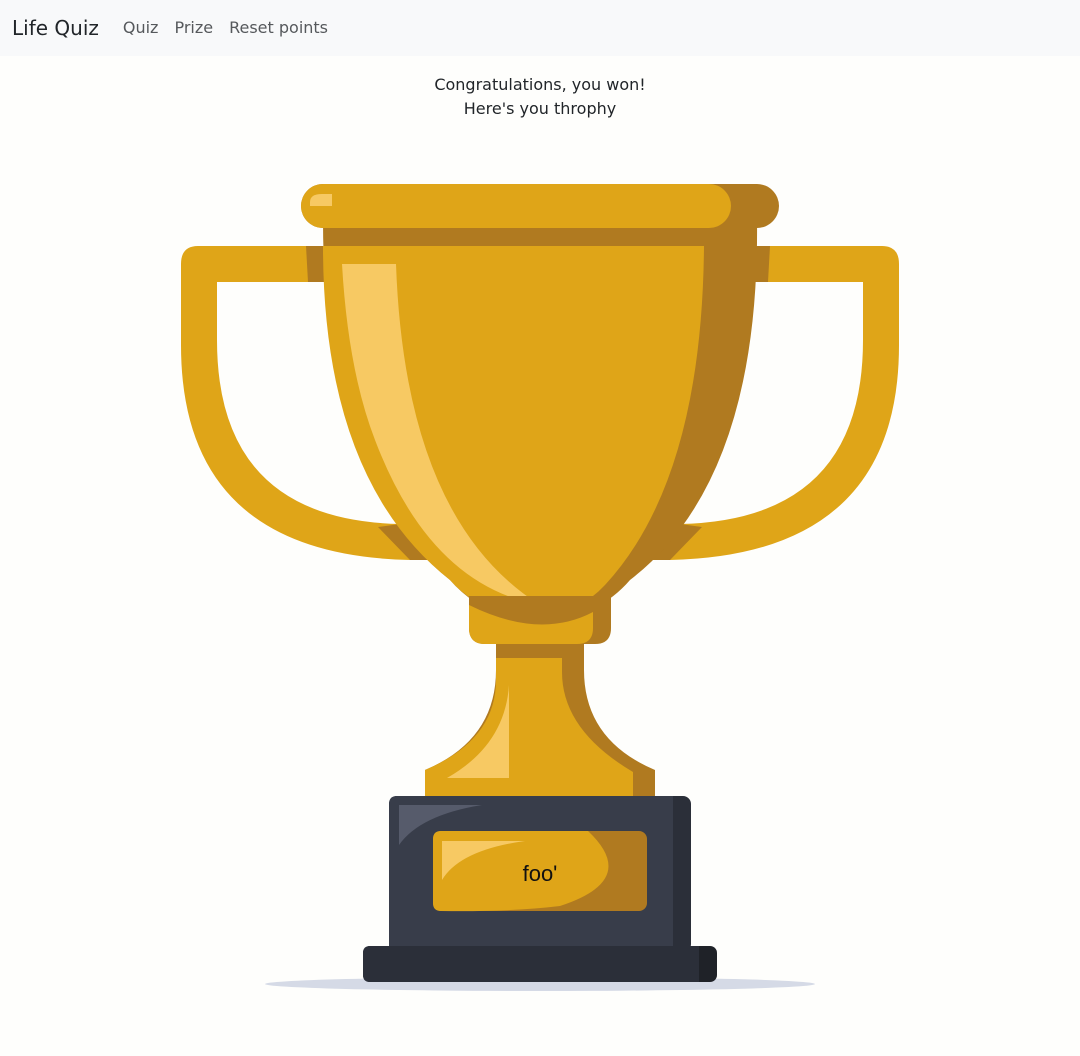 The height and width of the screenshot is (1056, 1080). I want to click on nav-link-quiz: Quiz, so click(141, 28).